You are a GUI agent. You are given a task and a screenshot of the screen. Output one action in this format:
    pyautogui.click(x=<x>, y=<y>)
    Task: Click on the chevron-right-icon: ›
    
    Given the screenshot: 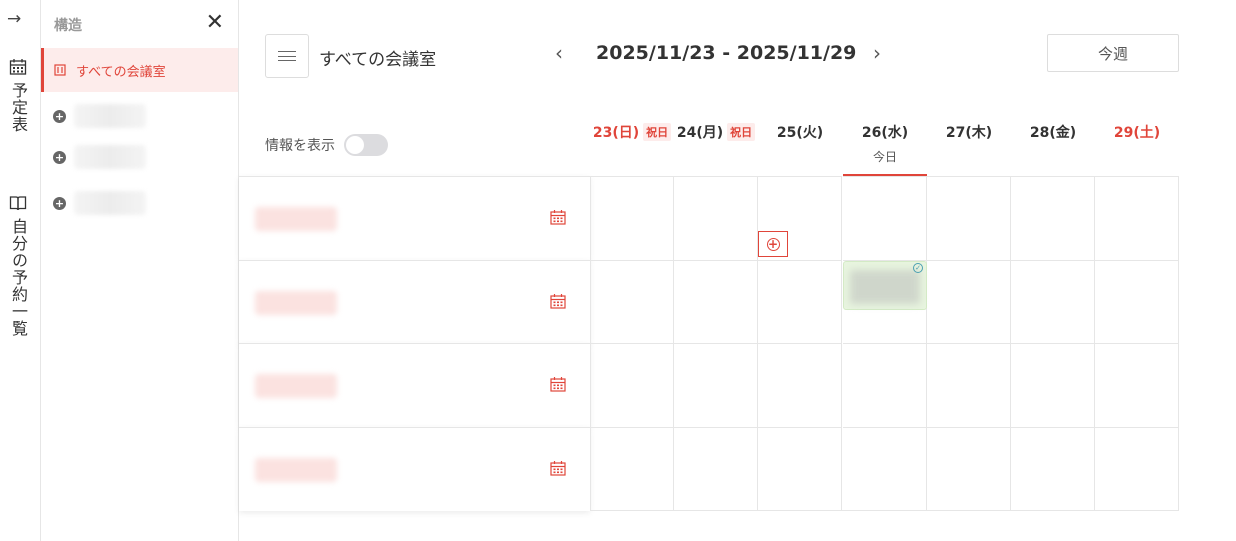 What is the action you would take?
    pyautogui.click(x=877, y=53)
    